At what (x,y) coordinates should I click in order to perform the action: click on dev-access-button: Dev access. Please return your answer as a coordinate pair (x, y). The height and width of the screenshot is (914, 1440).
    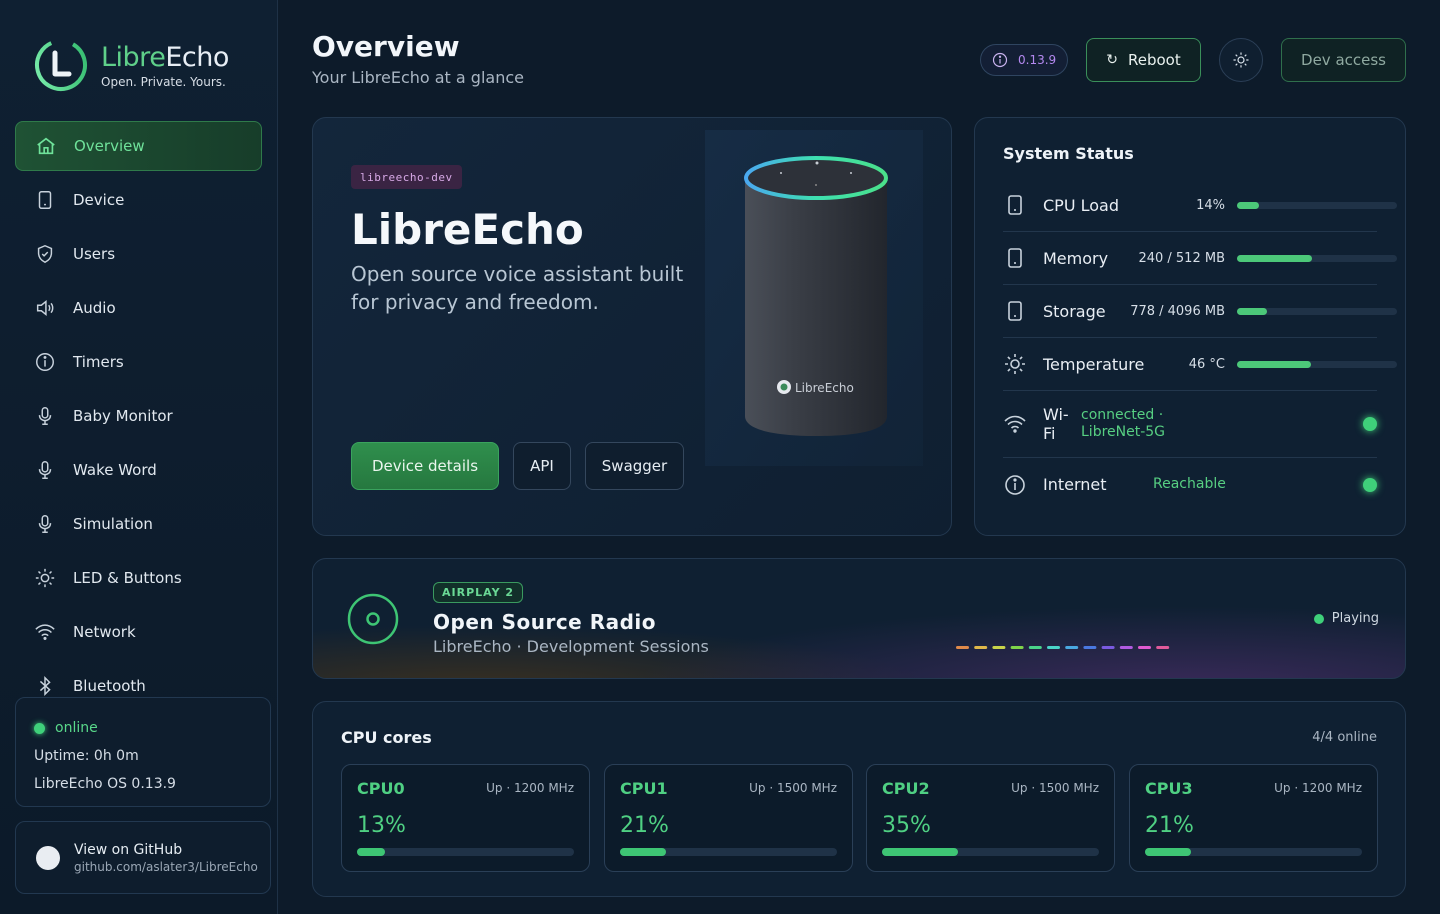
    Looking at the image, I should click on (1343, 60).